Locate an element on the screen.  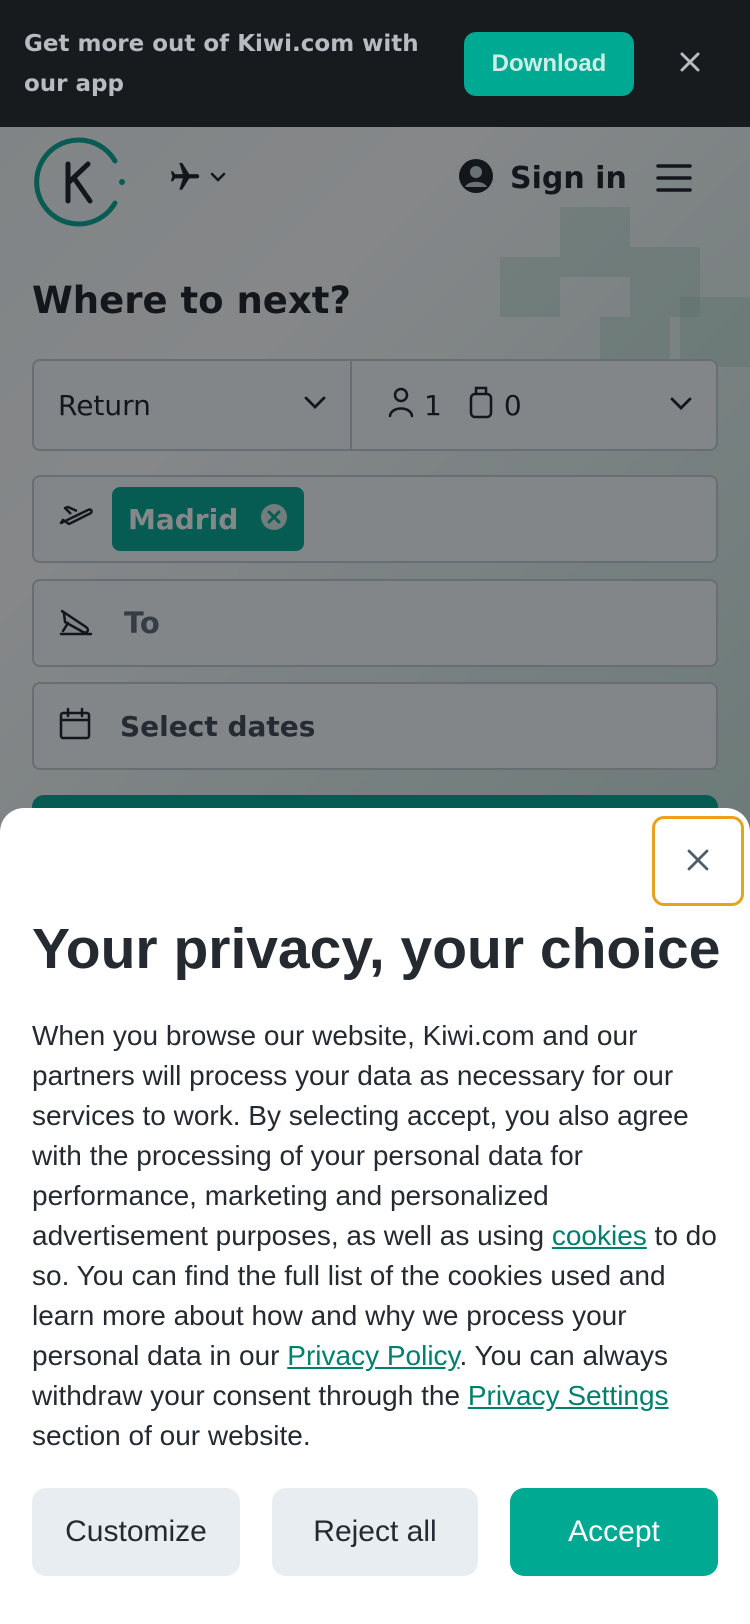
reject-all-button: Reject all is located at coordinates (375, 1532).